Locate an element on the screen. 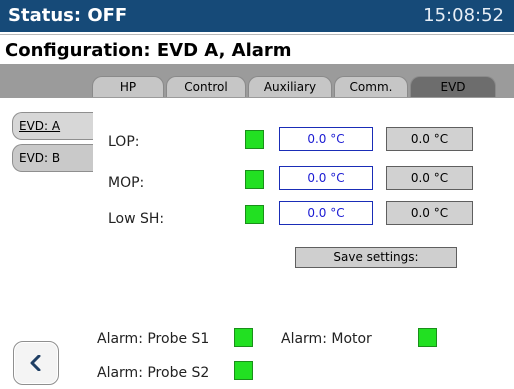 The image size is (514, 389). side-tab-label: EVD: B is located at coordinates (40, 158).